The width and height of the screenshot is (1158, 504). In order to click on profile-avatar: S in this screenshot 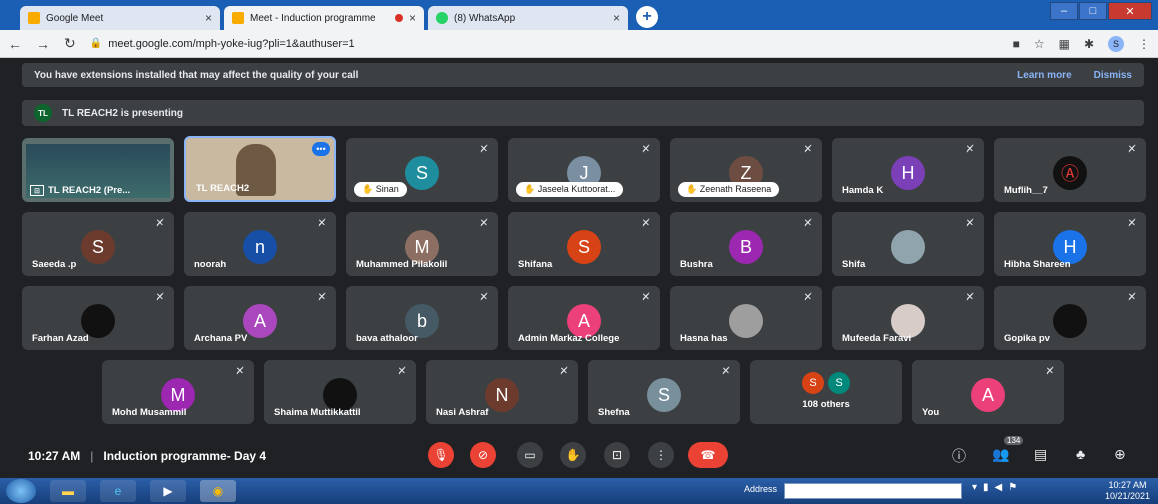, I will do `click(1116, 43)`.